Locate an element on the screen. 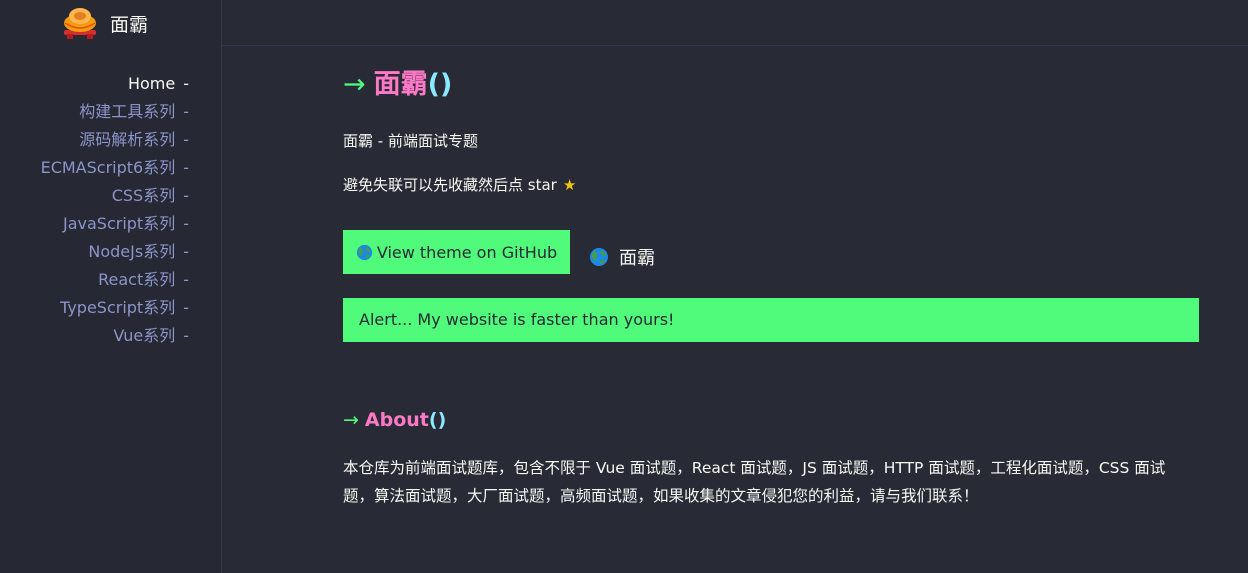 Image resolution: width=1248 pixels, height=573 pixels. intro-text: 面霸 - 前端面试专题 is located at coordinates (410, 141).